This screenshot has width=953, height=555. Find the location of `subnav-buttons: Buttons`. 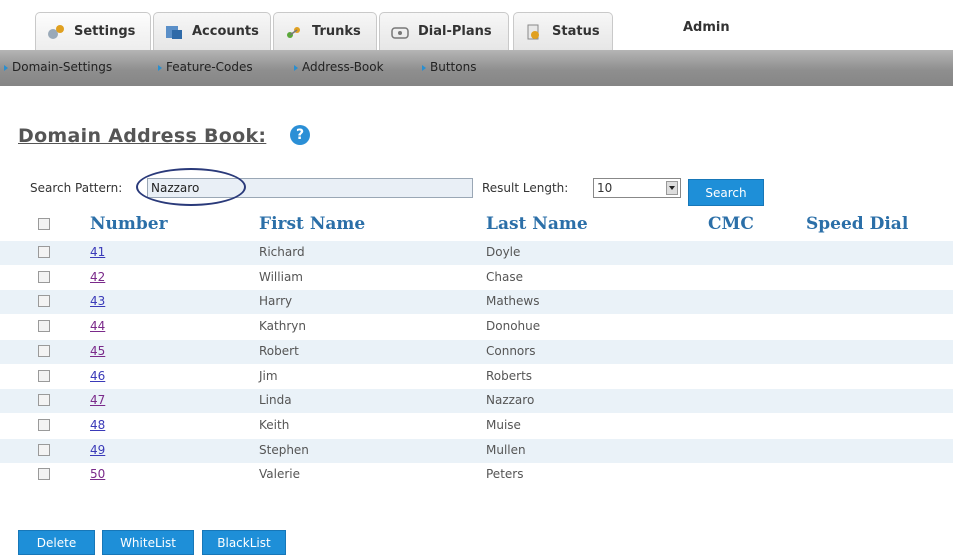

subnav-buttons: Buttons is located at coordinates (449, 67).